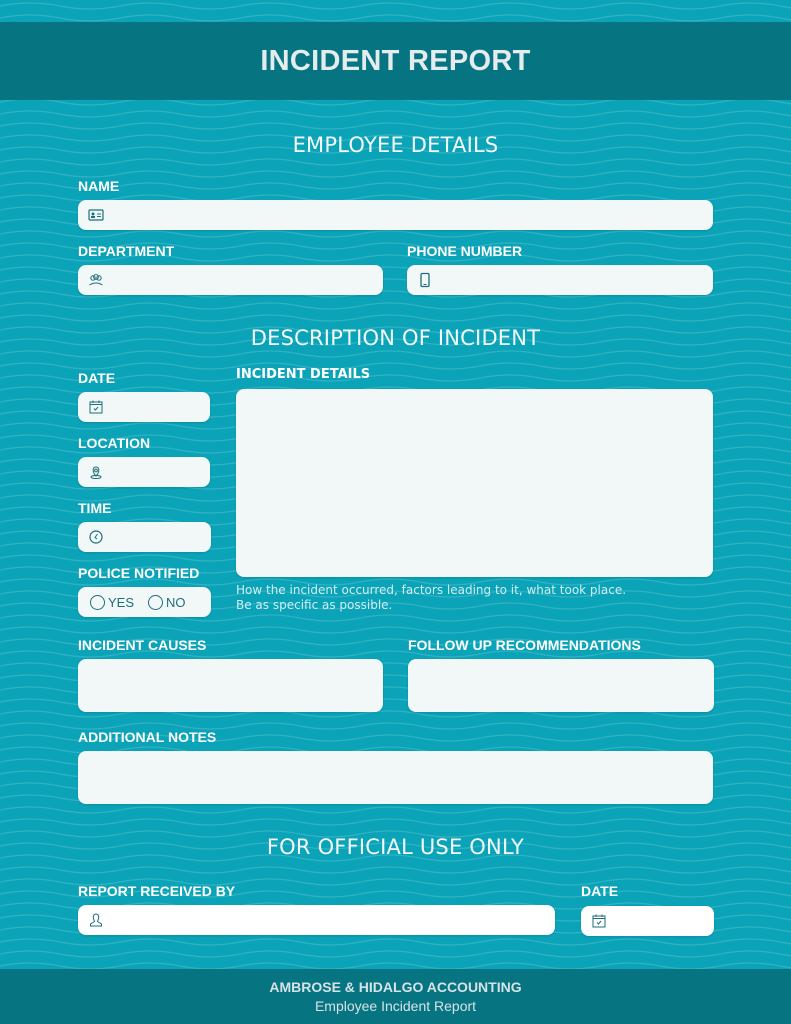 Image resolution: width=791 pixels, height=1024 pixels. What do you see at coordinates (97, 378) in the screenshot?
I see `date-label: DATE` at bounding box center [97, 378].